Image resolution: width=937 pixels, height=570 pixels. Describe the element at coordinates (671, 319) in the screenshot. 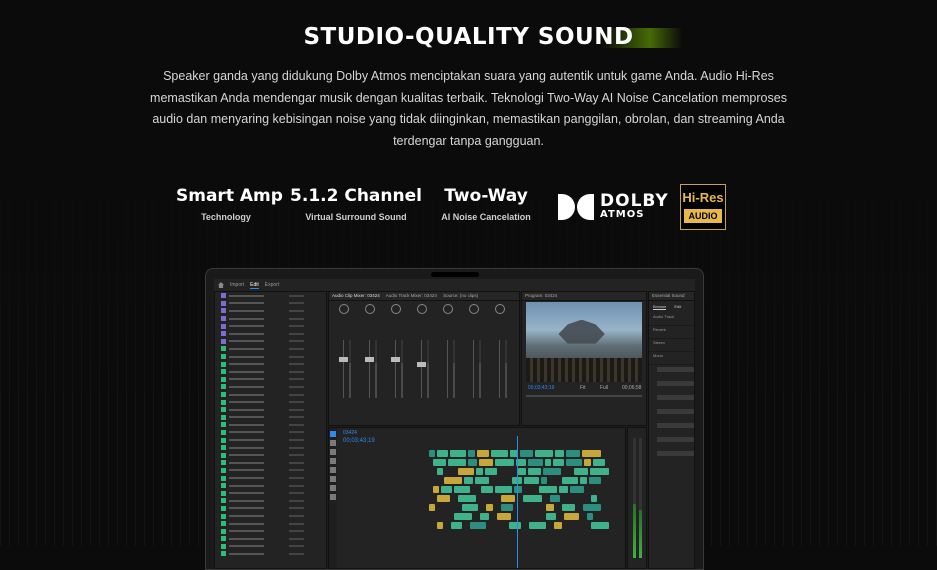

I see `essential-item: Audio Track` at that location.